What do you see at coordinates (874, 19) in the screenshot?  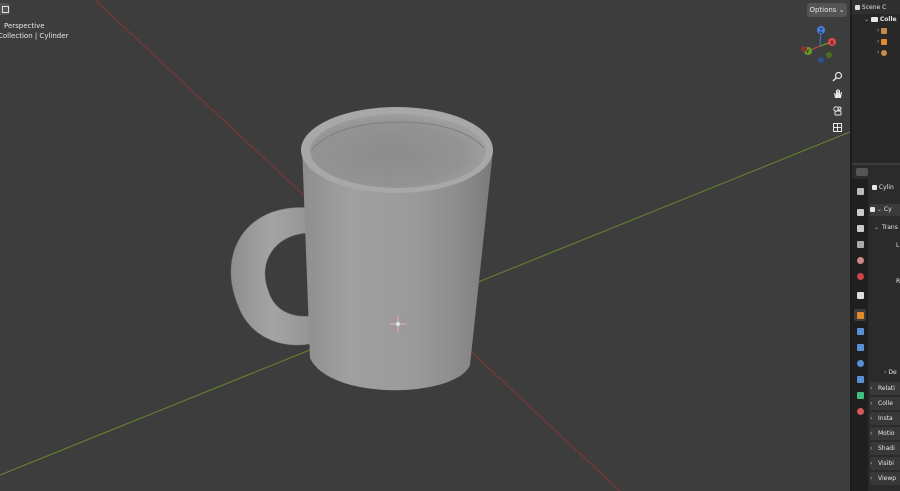 I see `collection-icon` at bounding box center [874, 19].